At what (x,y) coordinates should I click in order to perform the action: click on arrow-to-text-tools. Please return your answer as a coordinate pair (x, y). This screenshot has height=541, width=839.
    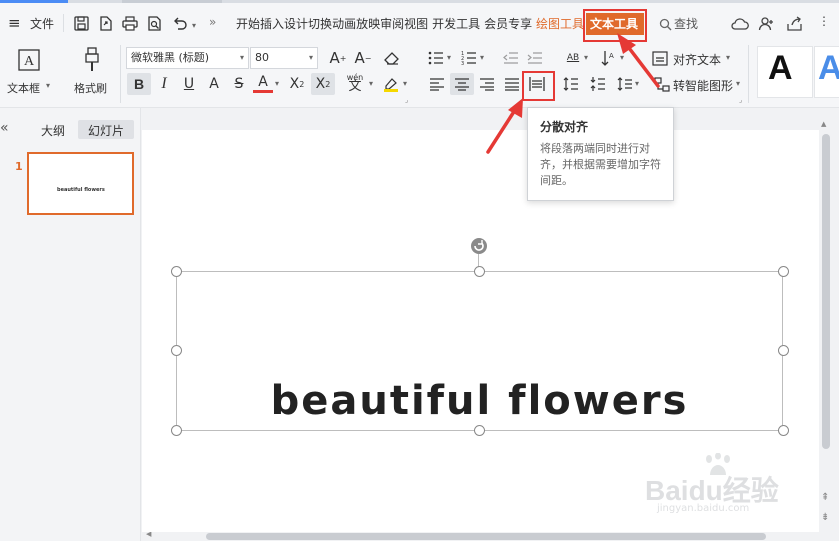
    Looking at the image, I should click on (642, 65).